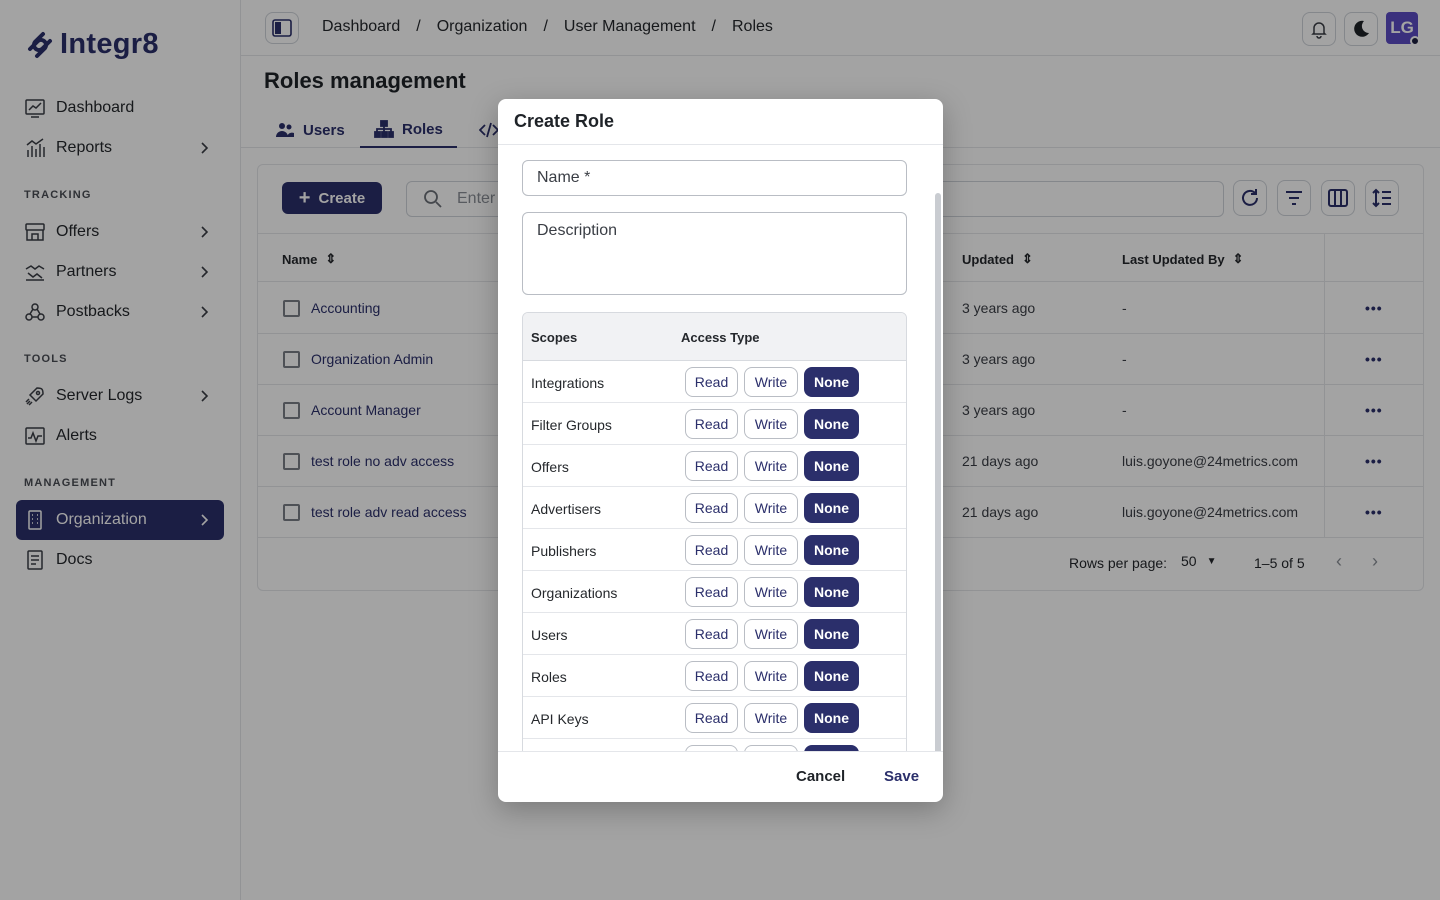  Describe the element at coordinates (901, 776) in the screenshot. I see `save-button: Save` at that location.